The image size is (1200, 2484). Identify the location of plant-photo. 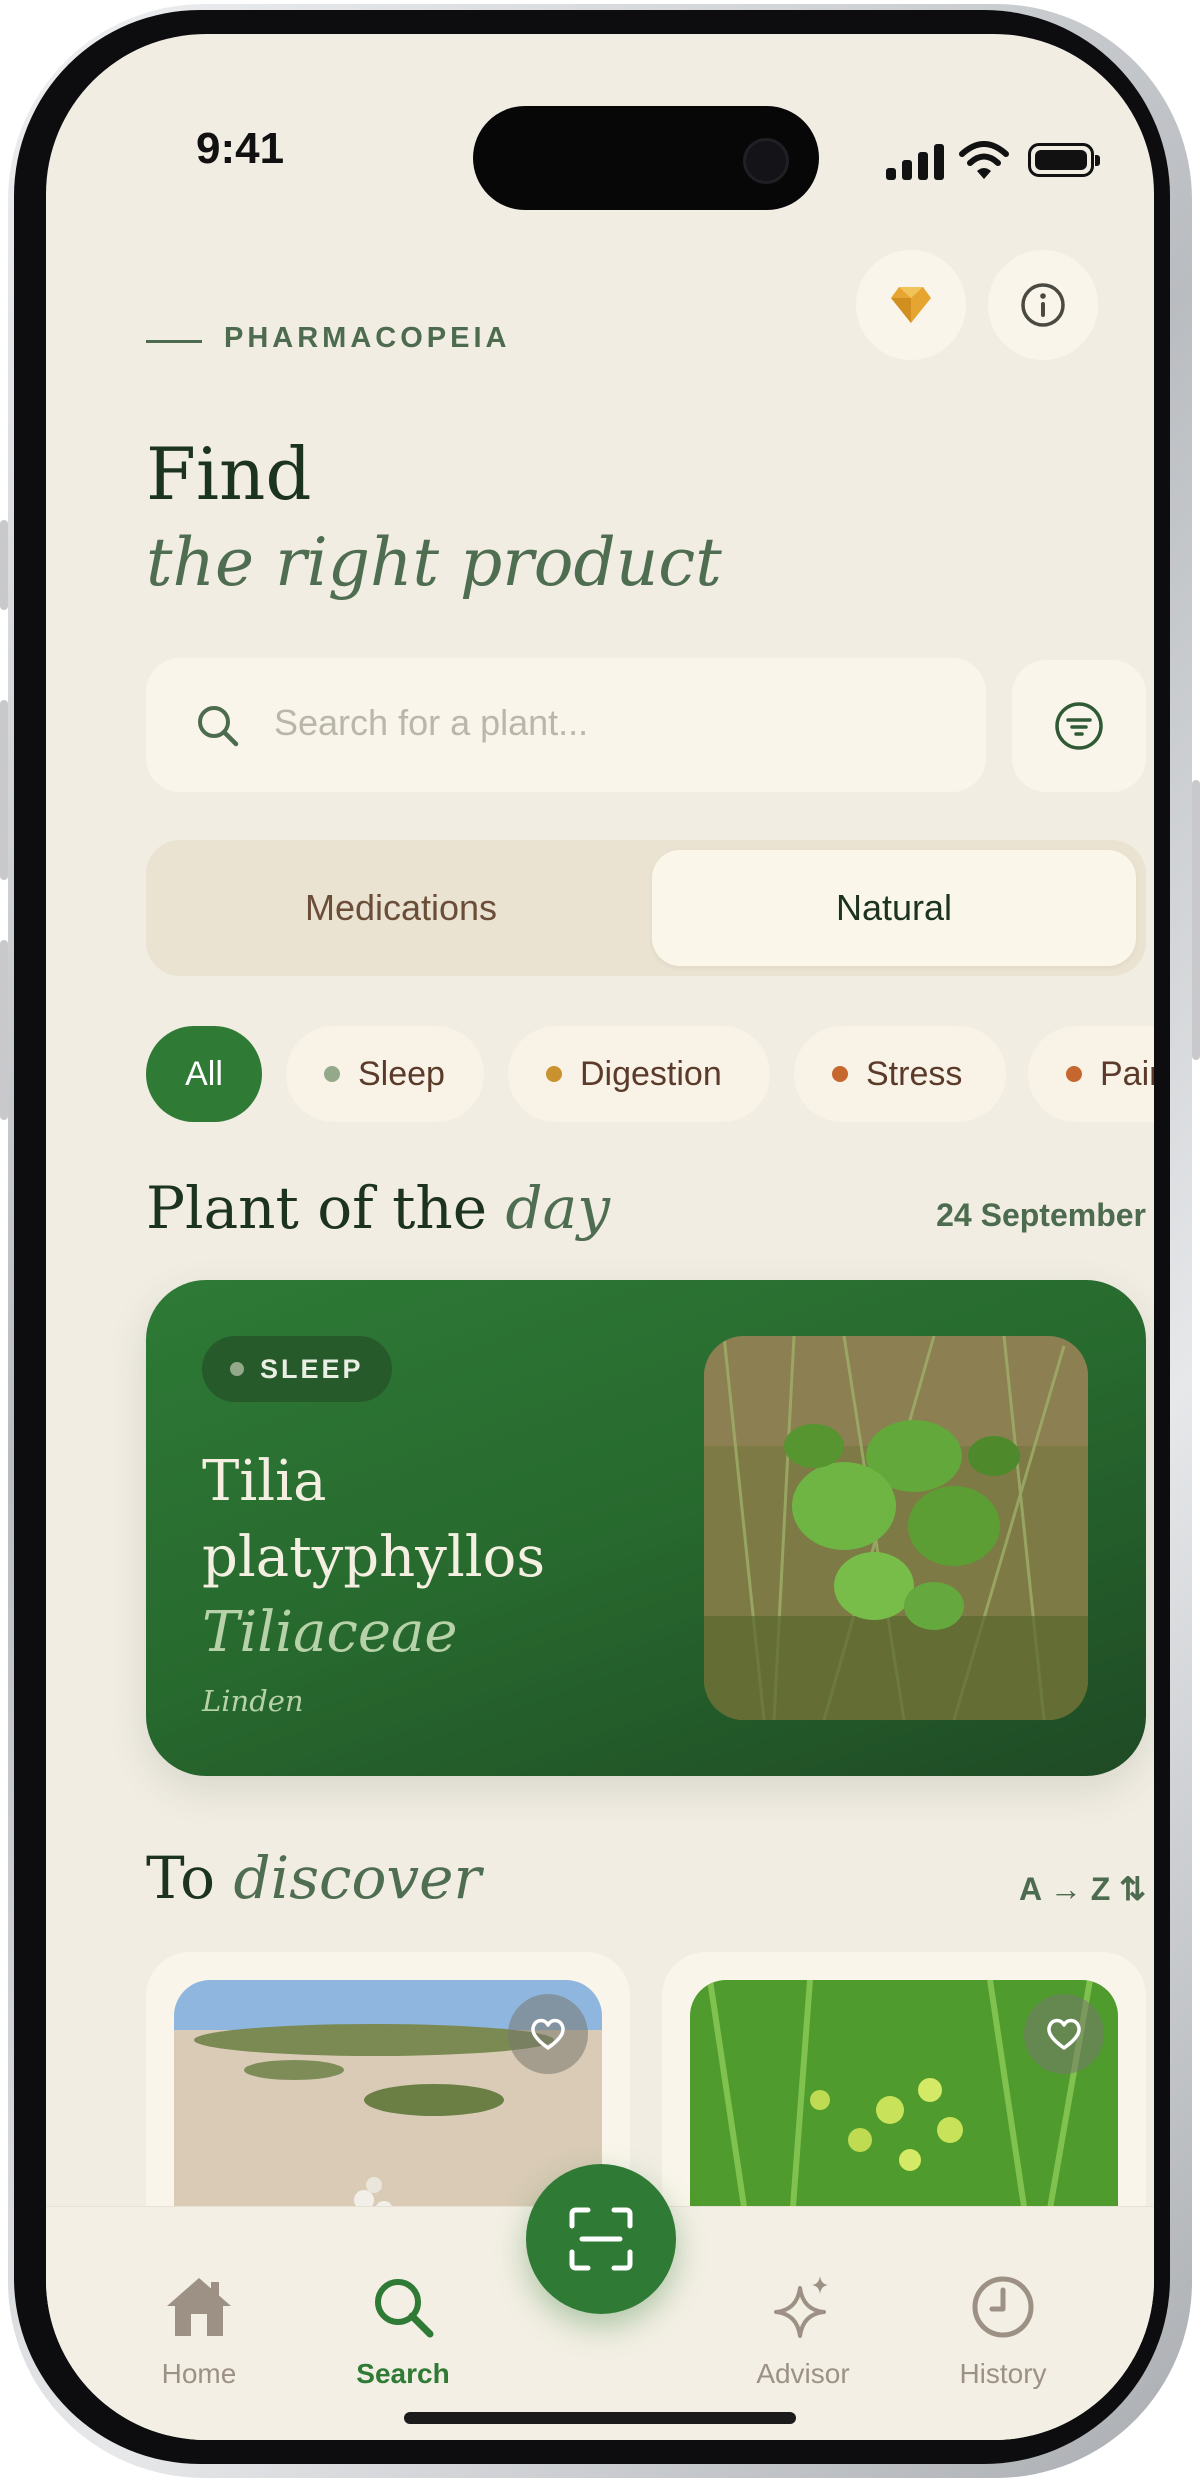
(896, 1528).